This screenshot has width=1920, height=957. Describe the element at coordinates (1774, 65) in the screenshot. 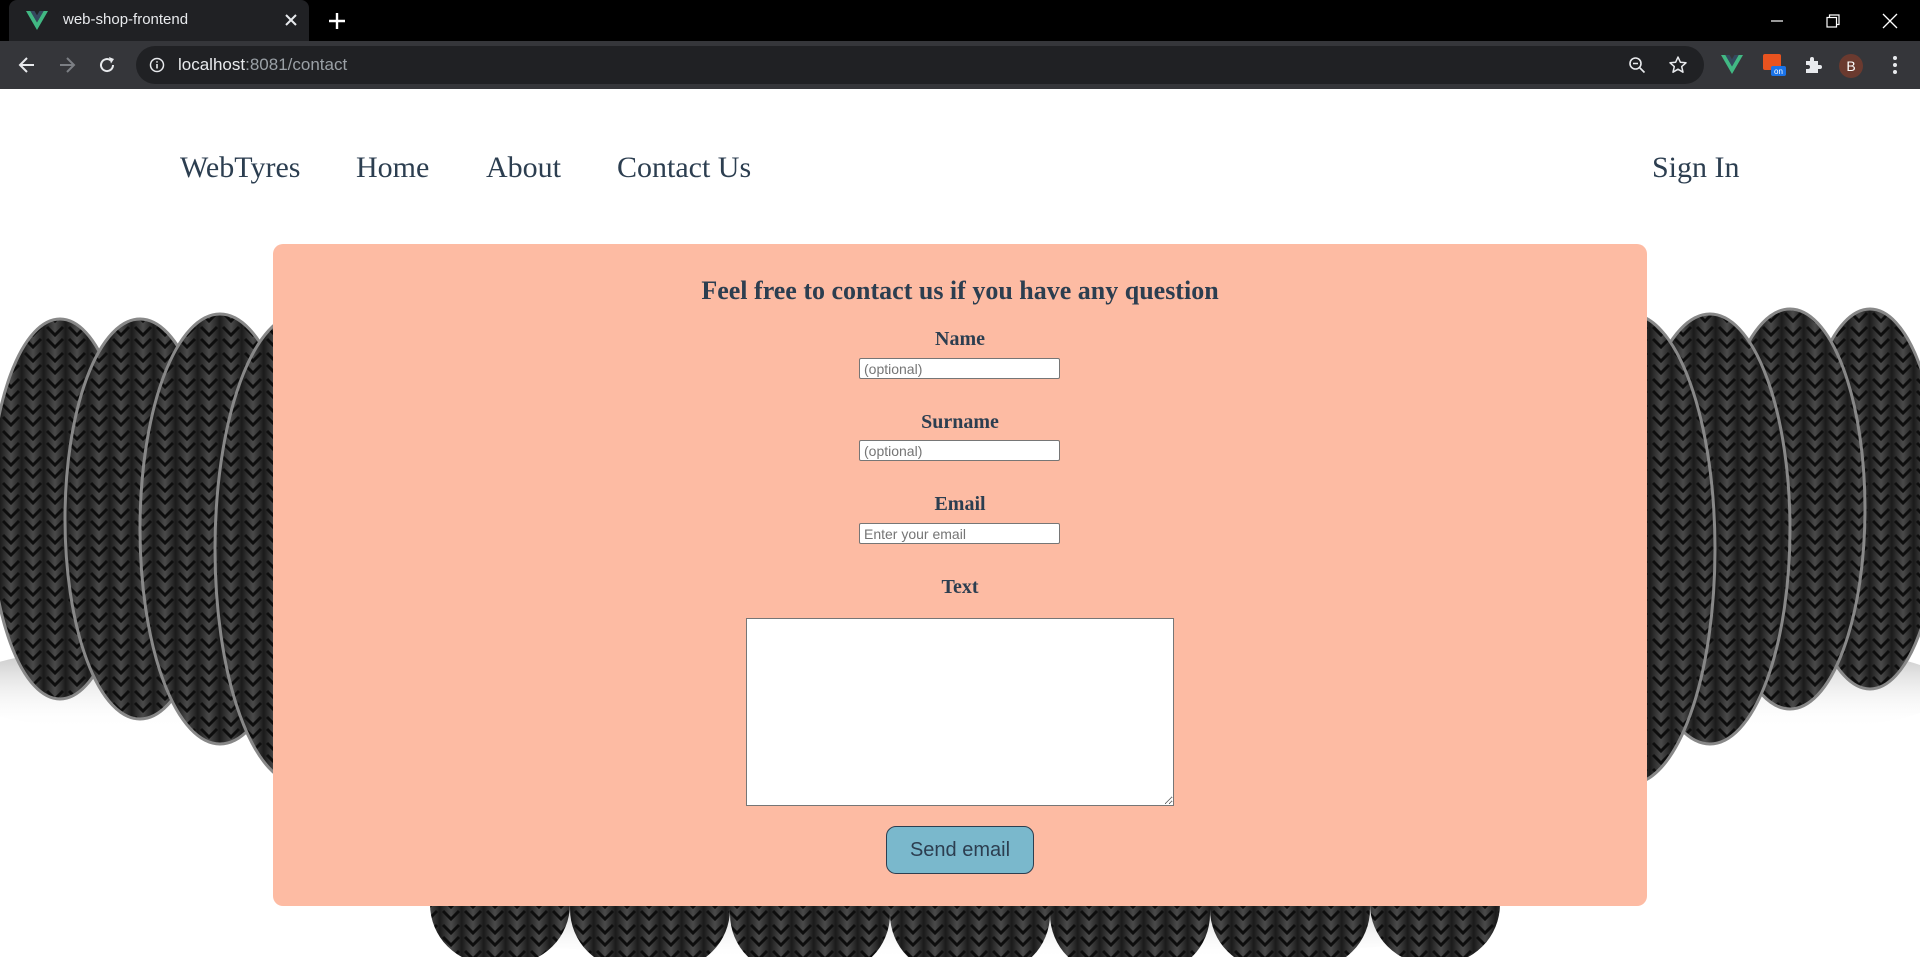

I see `extension-icon: on` at that location.